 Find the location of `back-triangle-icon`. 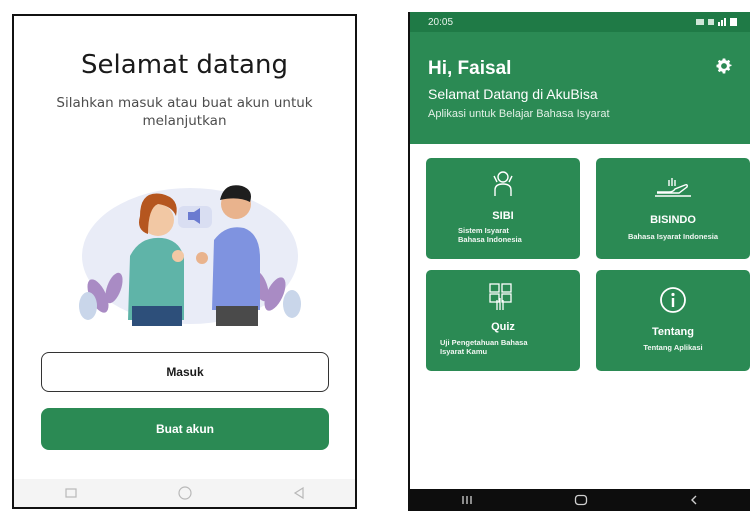

back-triangle-icon is located at coordinates (299, 493).